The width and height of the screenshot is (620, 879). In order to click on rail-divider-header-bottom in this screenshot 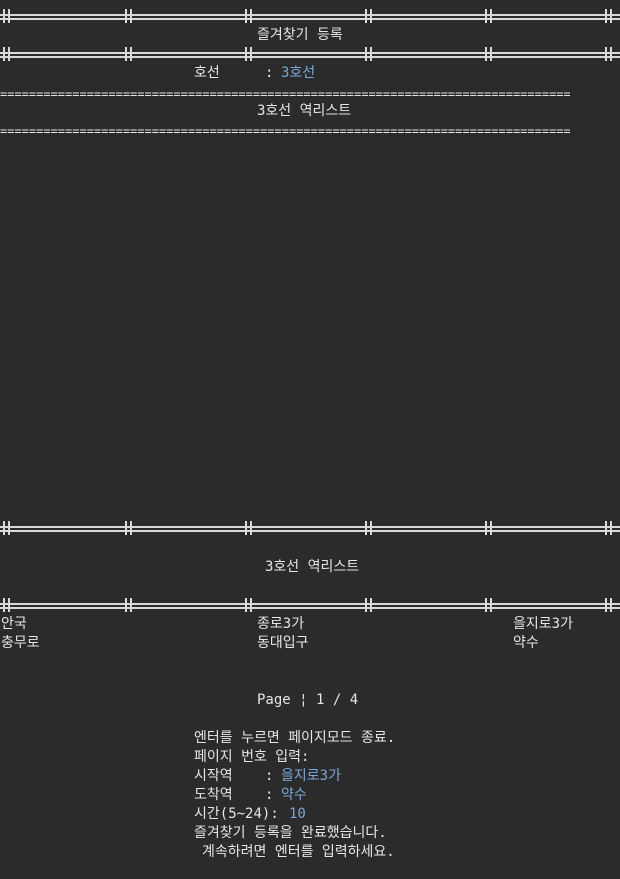, I will do `click(310, 54)`.